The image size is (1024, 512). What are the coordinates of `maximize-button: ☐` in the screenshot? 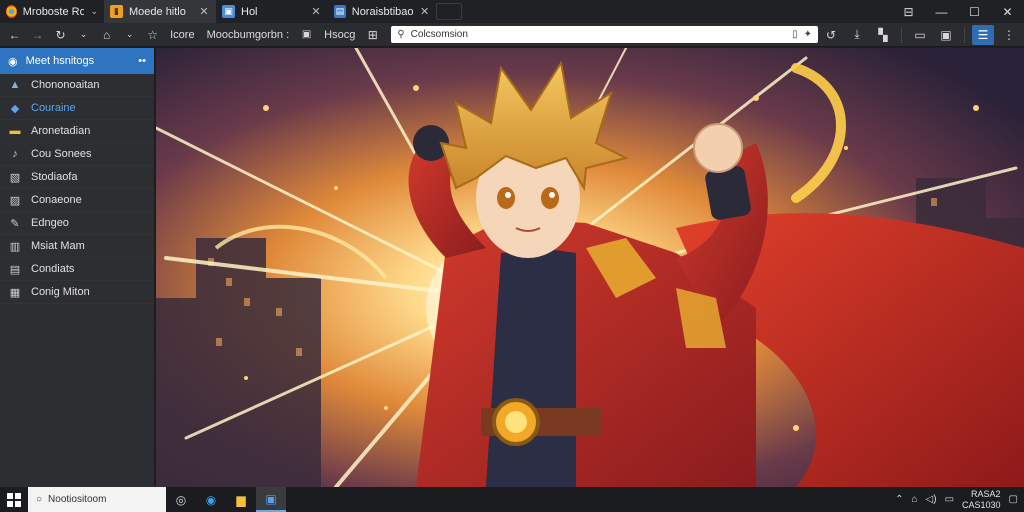 It's located at (974, 11).